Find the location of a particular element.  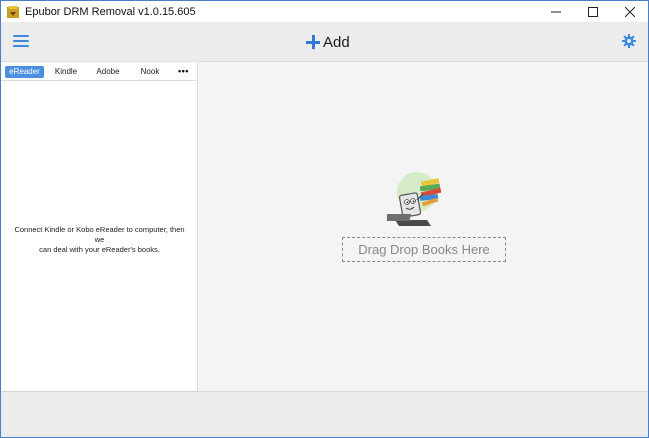

tab-adobe: Adobe is located at coordinates (108, 72).